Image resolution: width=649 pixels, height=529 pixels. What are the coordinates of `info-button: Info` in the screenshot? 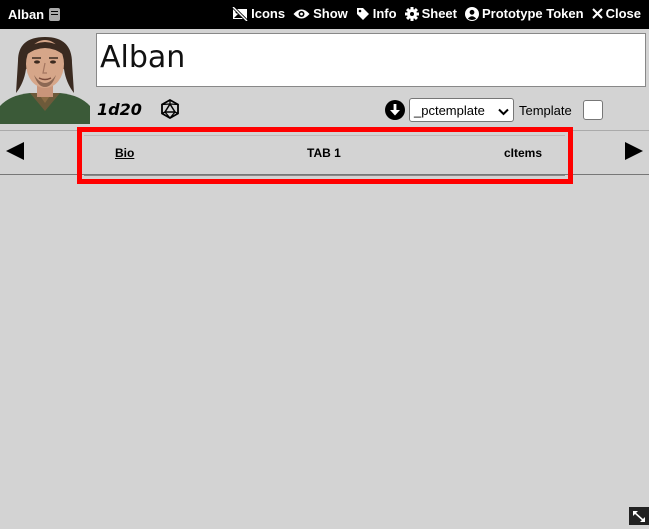 It's located at (376, 13).